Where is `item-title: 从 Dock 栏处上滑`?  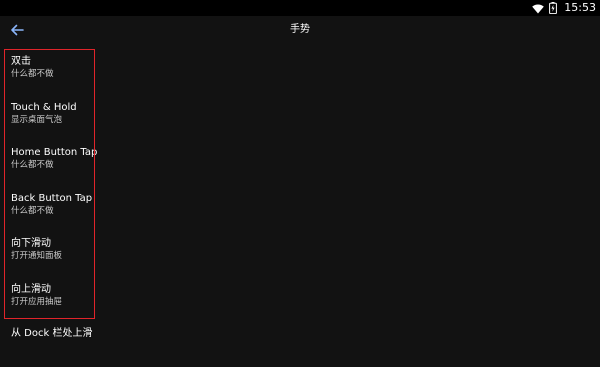
item-title: 从 Dock 栏处上滑 is located at coordinates (52, 333).